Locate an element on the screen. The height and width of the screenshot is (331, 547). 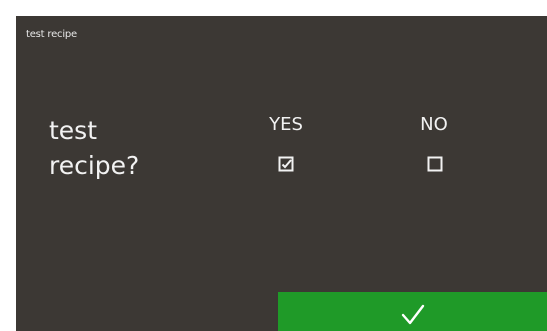
confirm-button is located at coordinates (412, 311).